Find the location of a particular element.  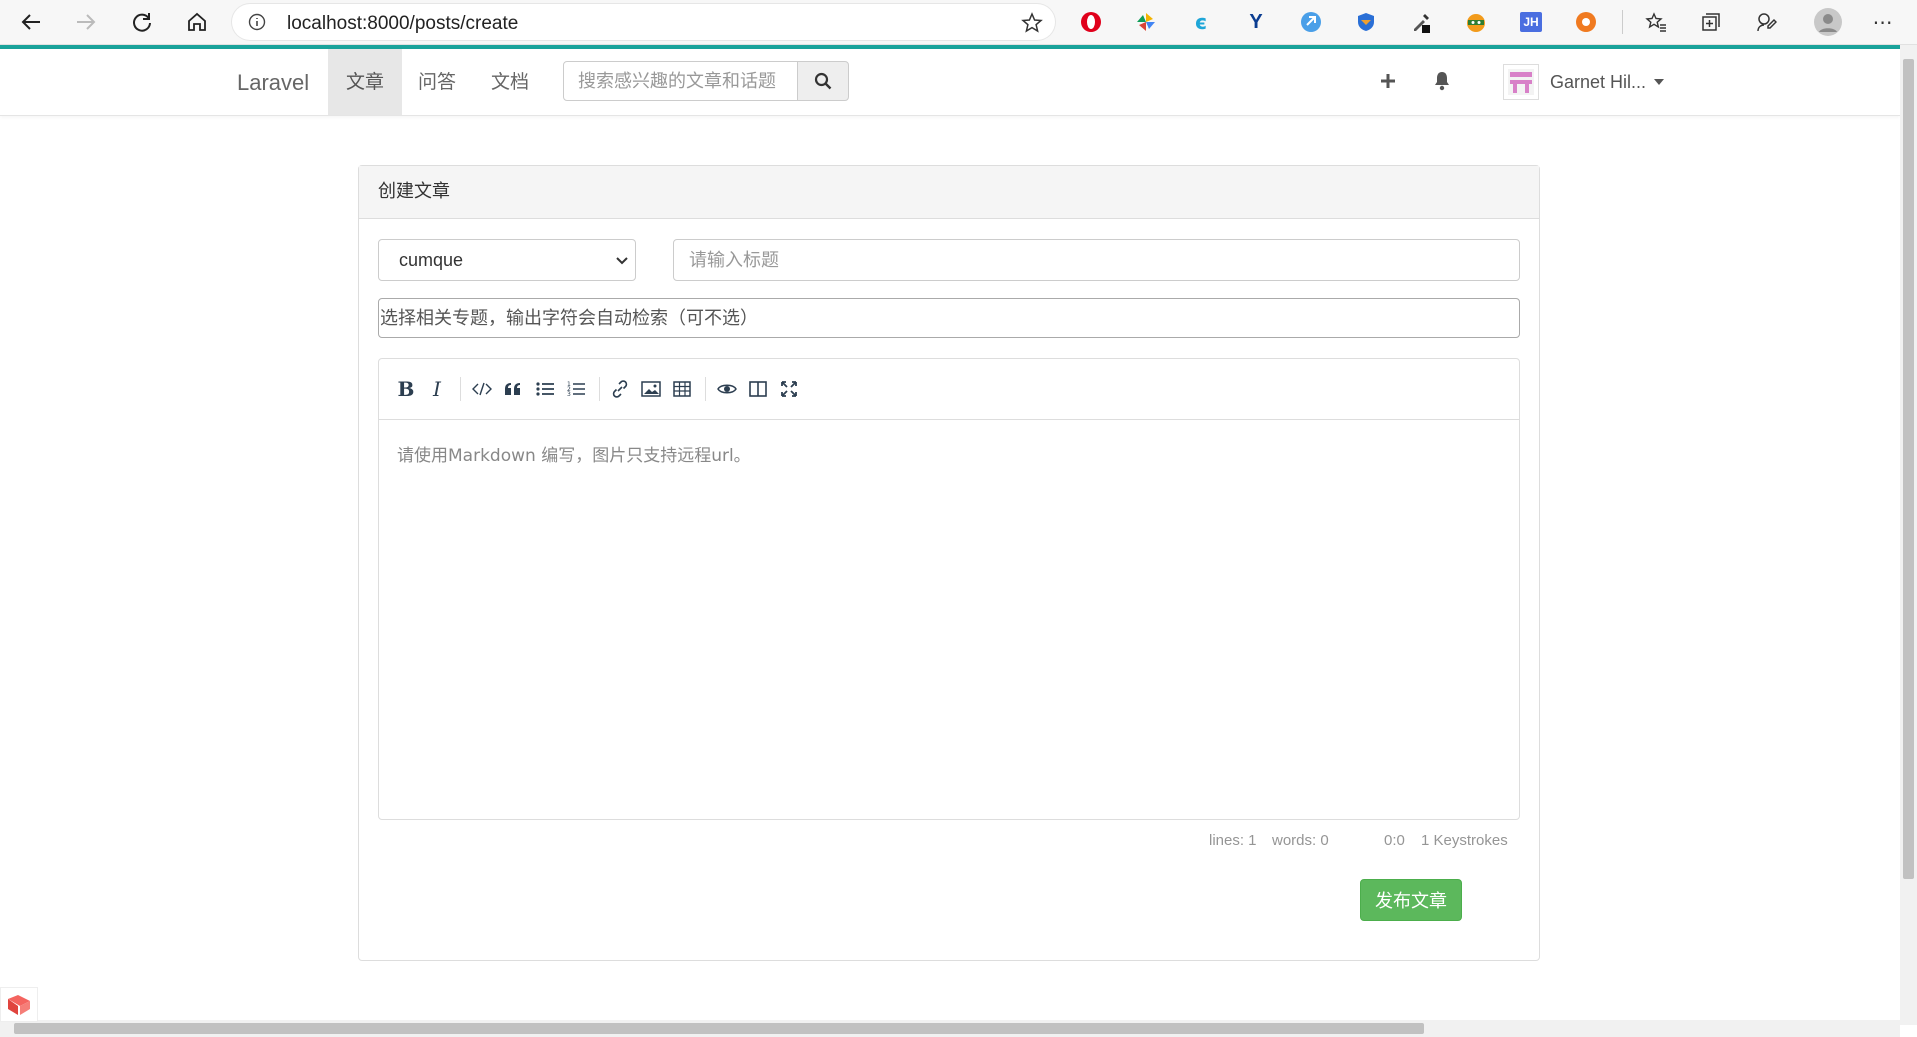

search-icon is located at coordinates (823, 81).